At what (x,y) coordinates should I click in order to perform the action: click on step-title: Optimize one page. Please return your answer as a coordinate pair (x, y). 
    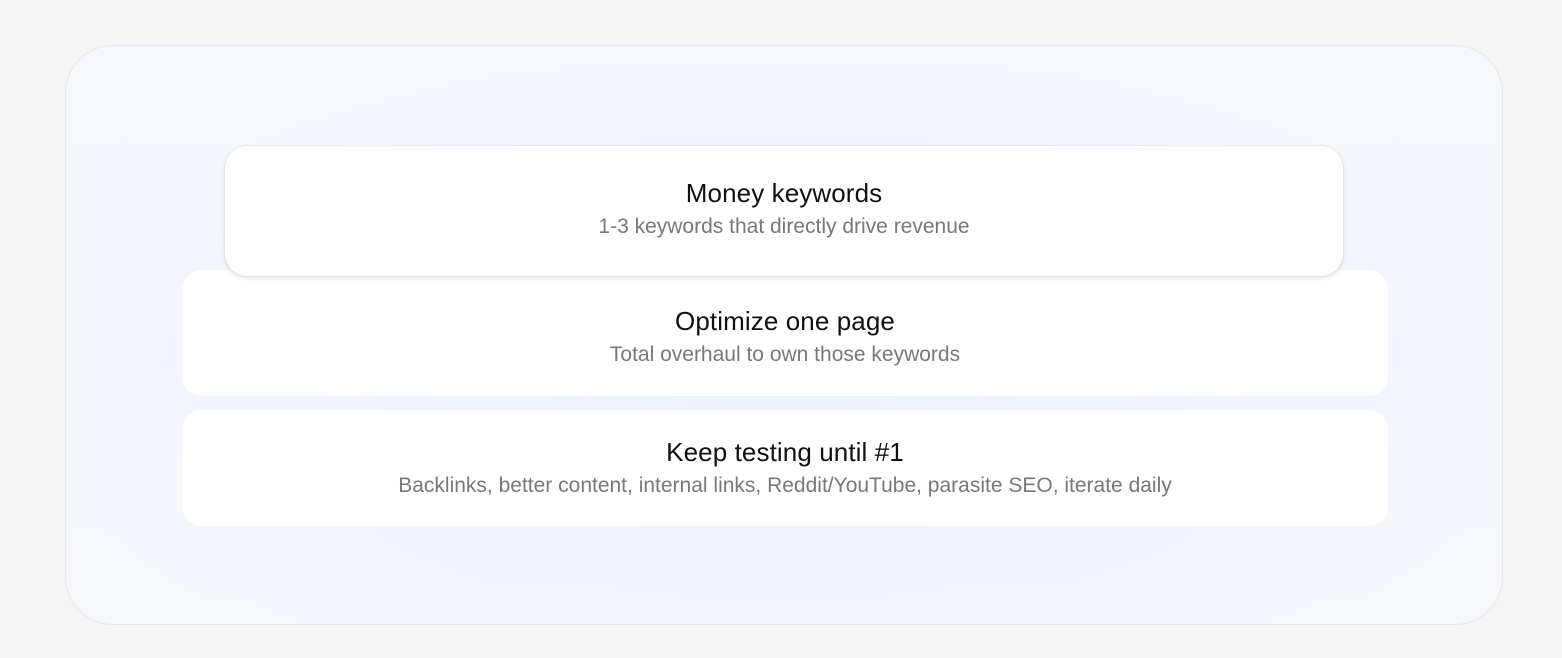
    Looking at the image, I should click on (785, 321).